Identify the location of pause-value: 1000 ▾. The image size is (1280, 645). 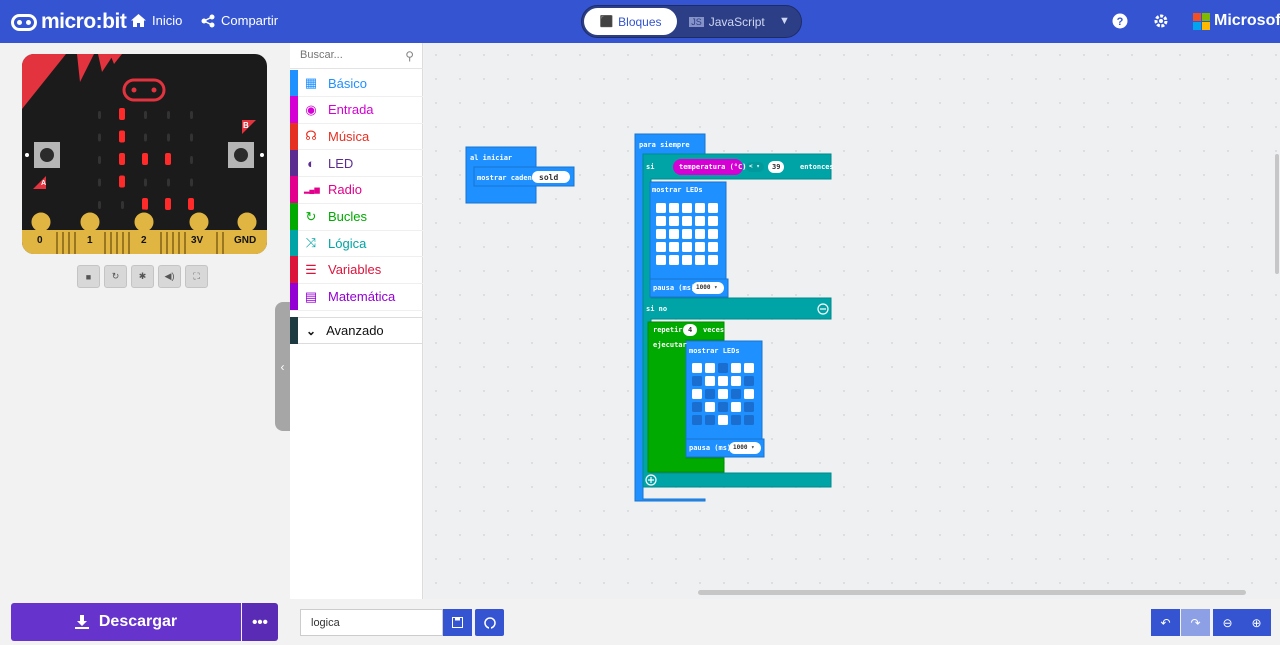
(707, 287).